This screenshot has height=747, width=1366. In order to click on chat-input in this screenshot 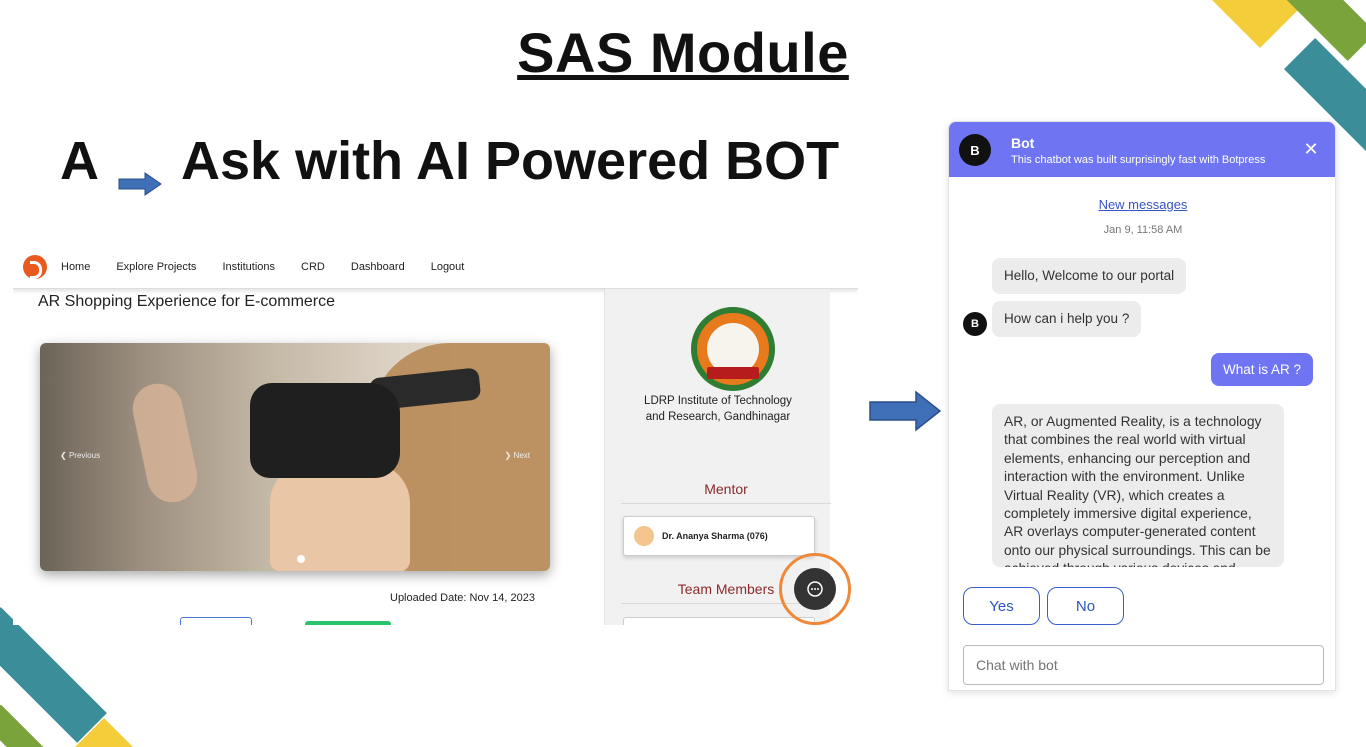, I will do `click(1143, 665)`.